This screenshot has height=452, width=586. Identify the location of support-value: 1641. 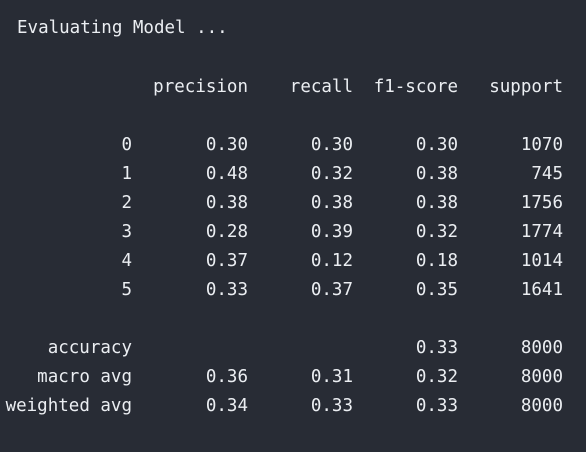
(541, 290).